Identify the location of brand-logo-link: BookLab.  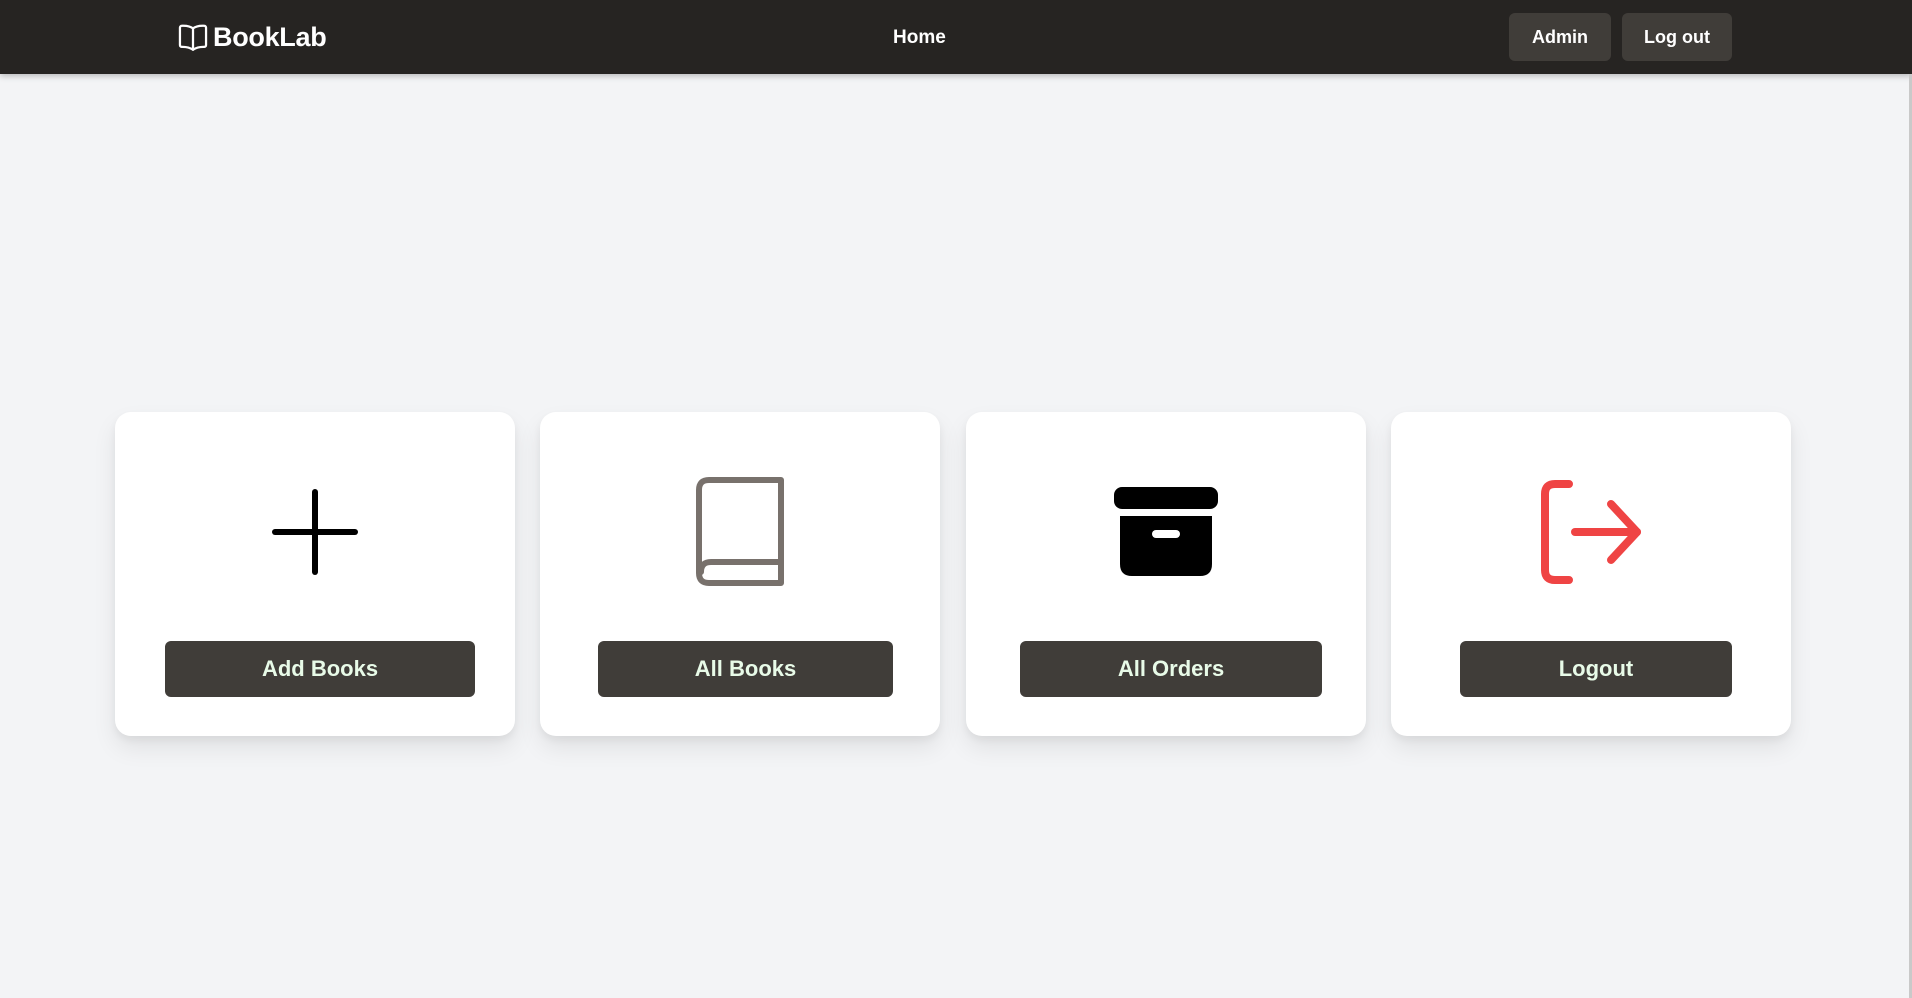
(251, 37).